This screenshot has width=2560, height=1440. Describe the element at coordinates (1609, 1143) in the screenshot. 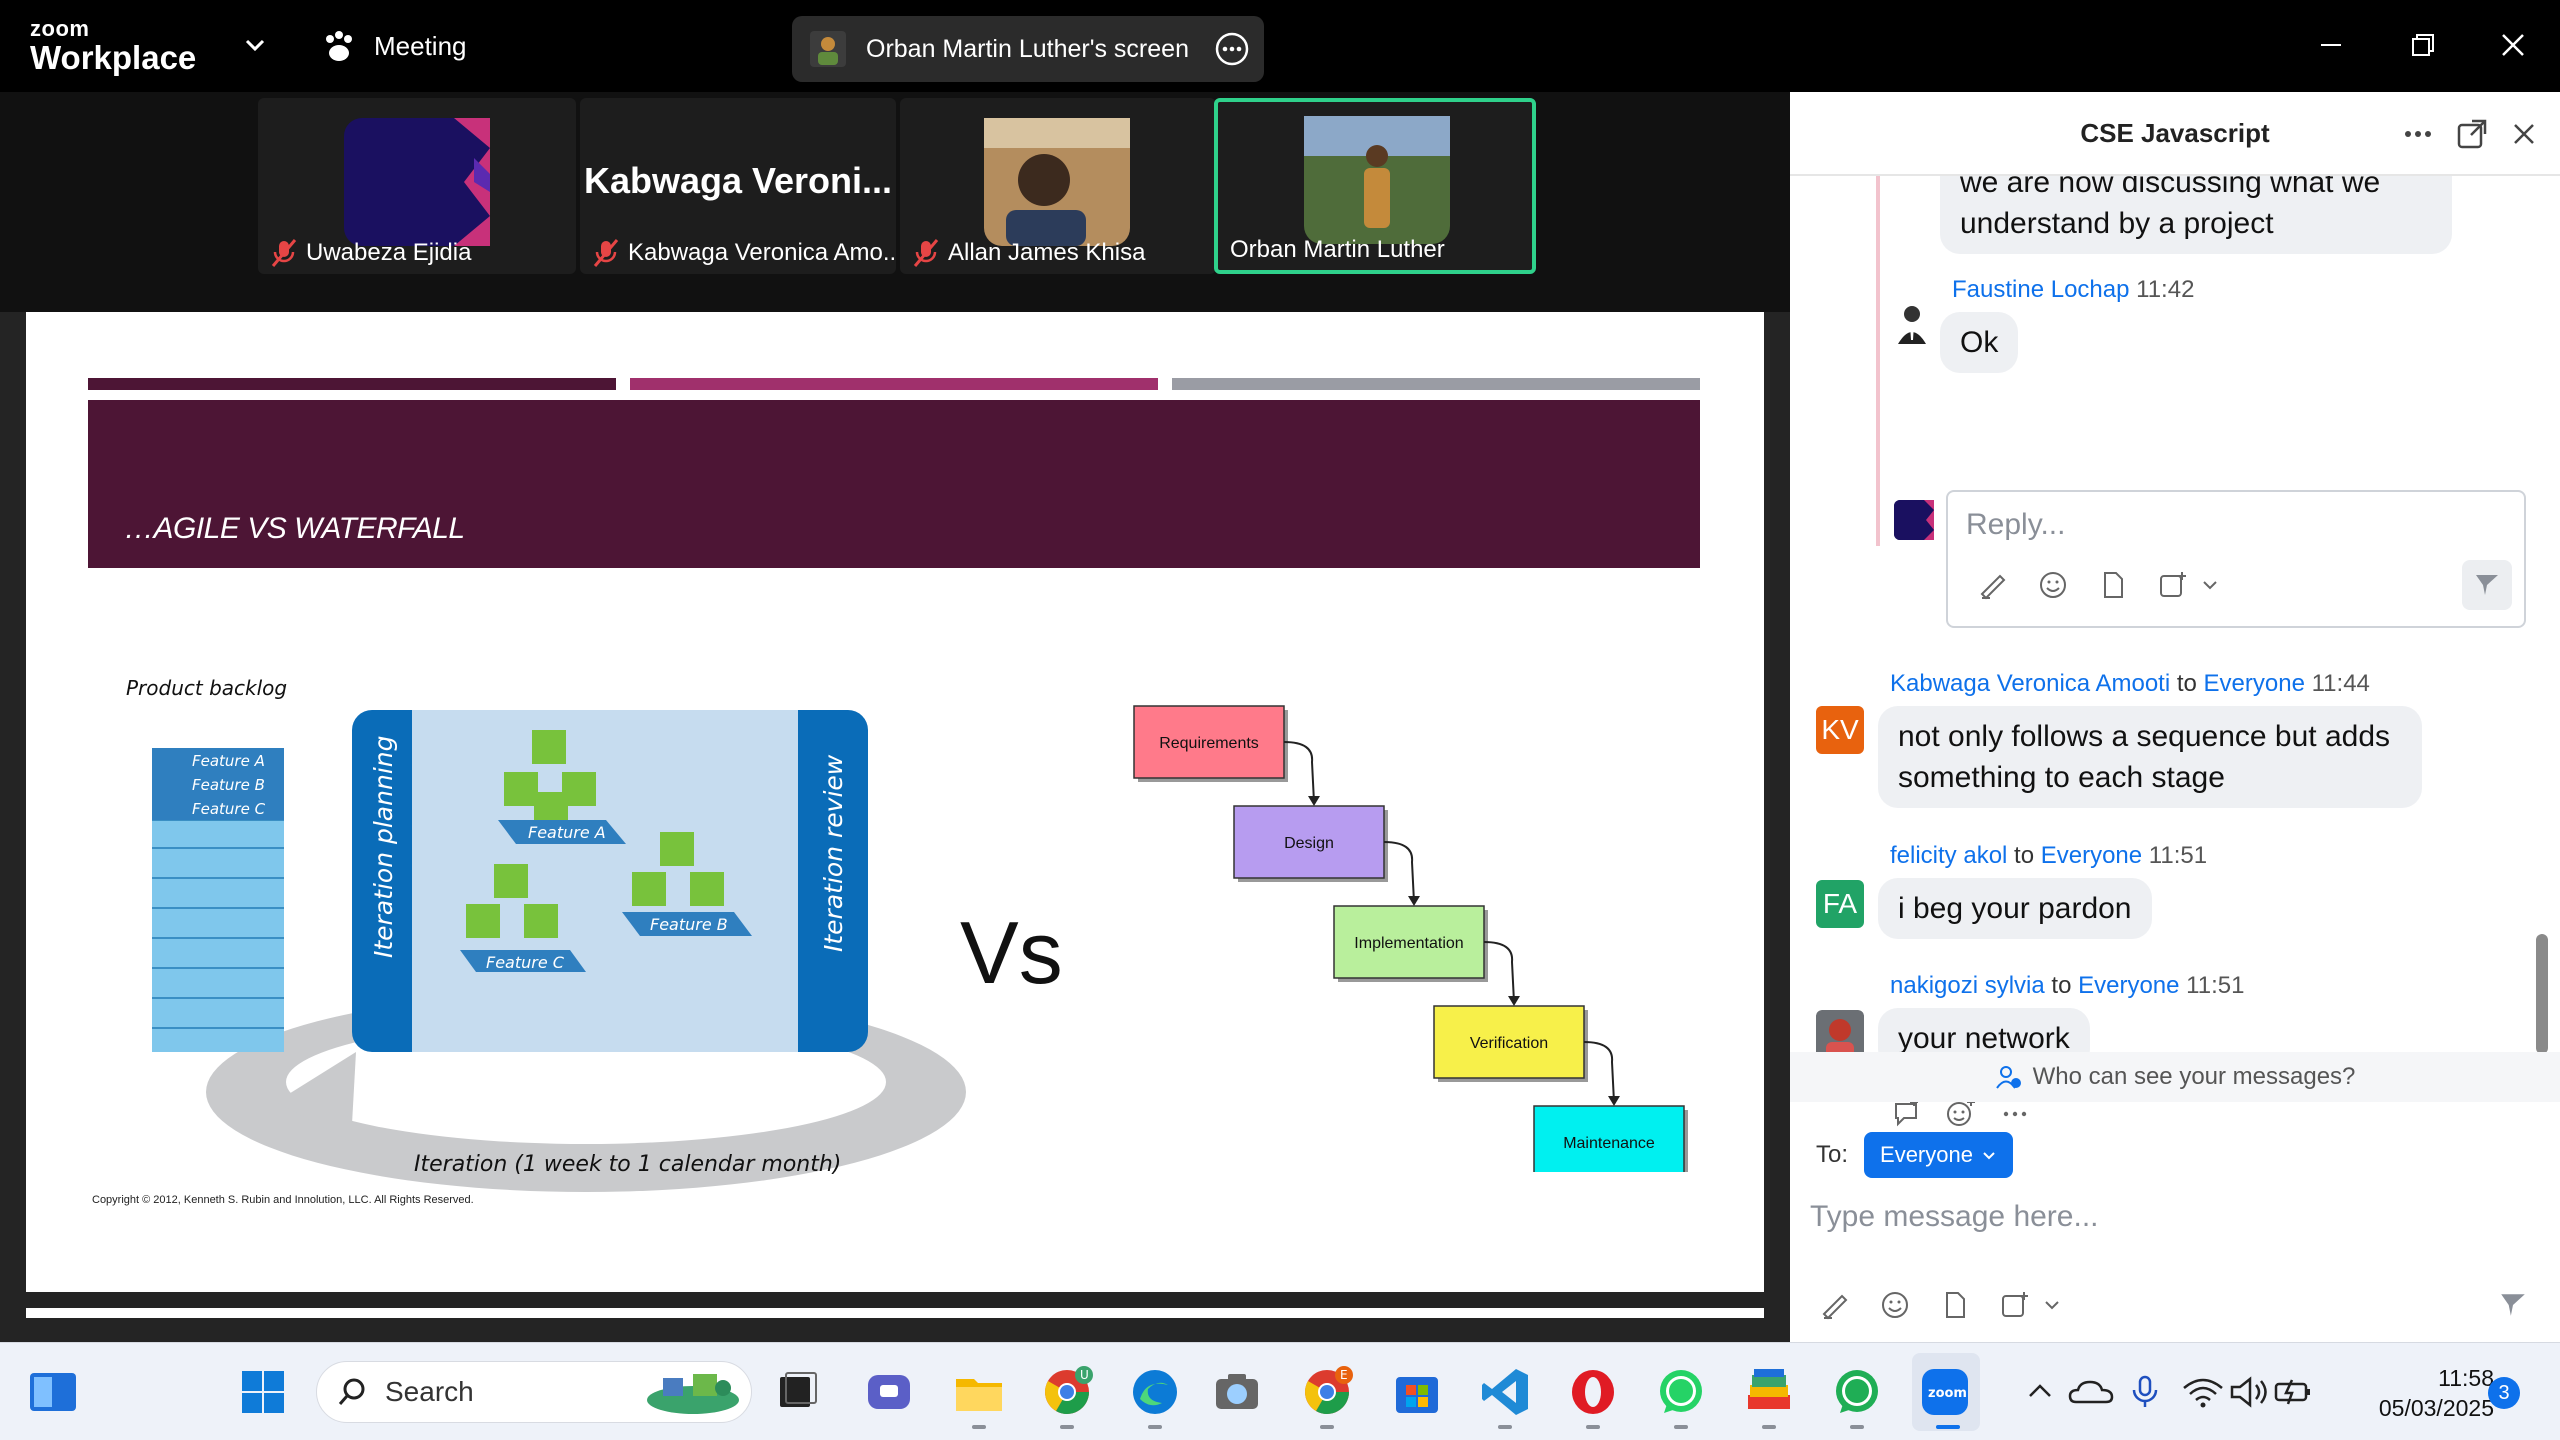

I see `waterfall-step-label: Maintenance` at that location.